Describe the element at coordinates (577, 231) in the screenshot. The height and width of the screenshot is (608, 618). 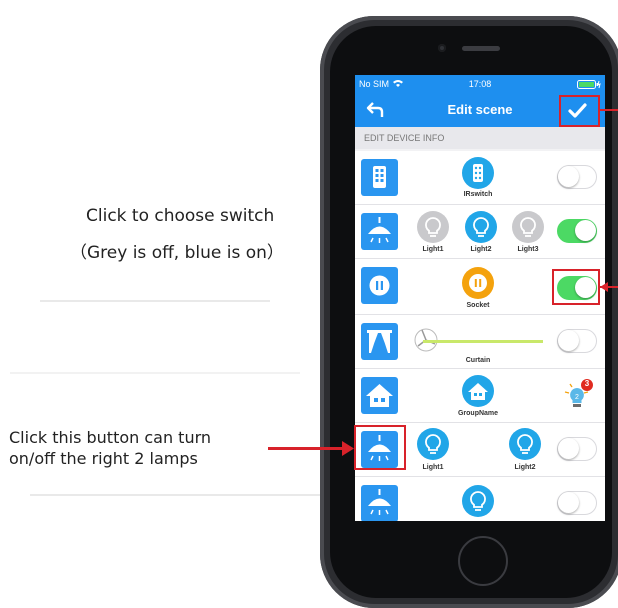
I see `lights-toggle` at that location.